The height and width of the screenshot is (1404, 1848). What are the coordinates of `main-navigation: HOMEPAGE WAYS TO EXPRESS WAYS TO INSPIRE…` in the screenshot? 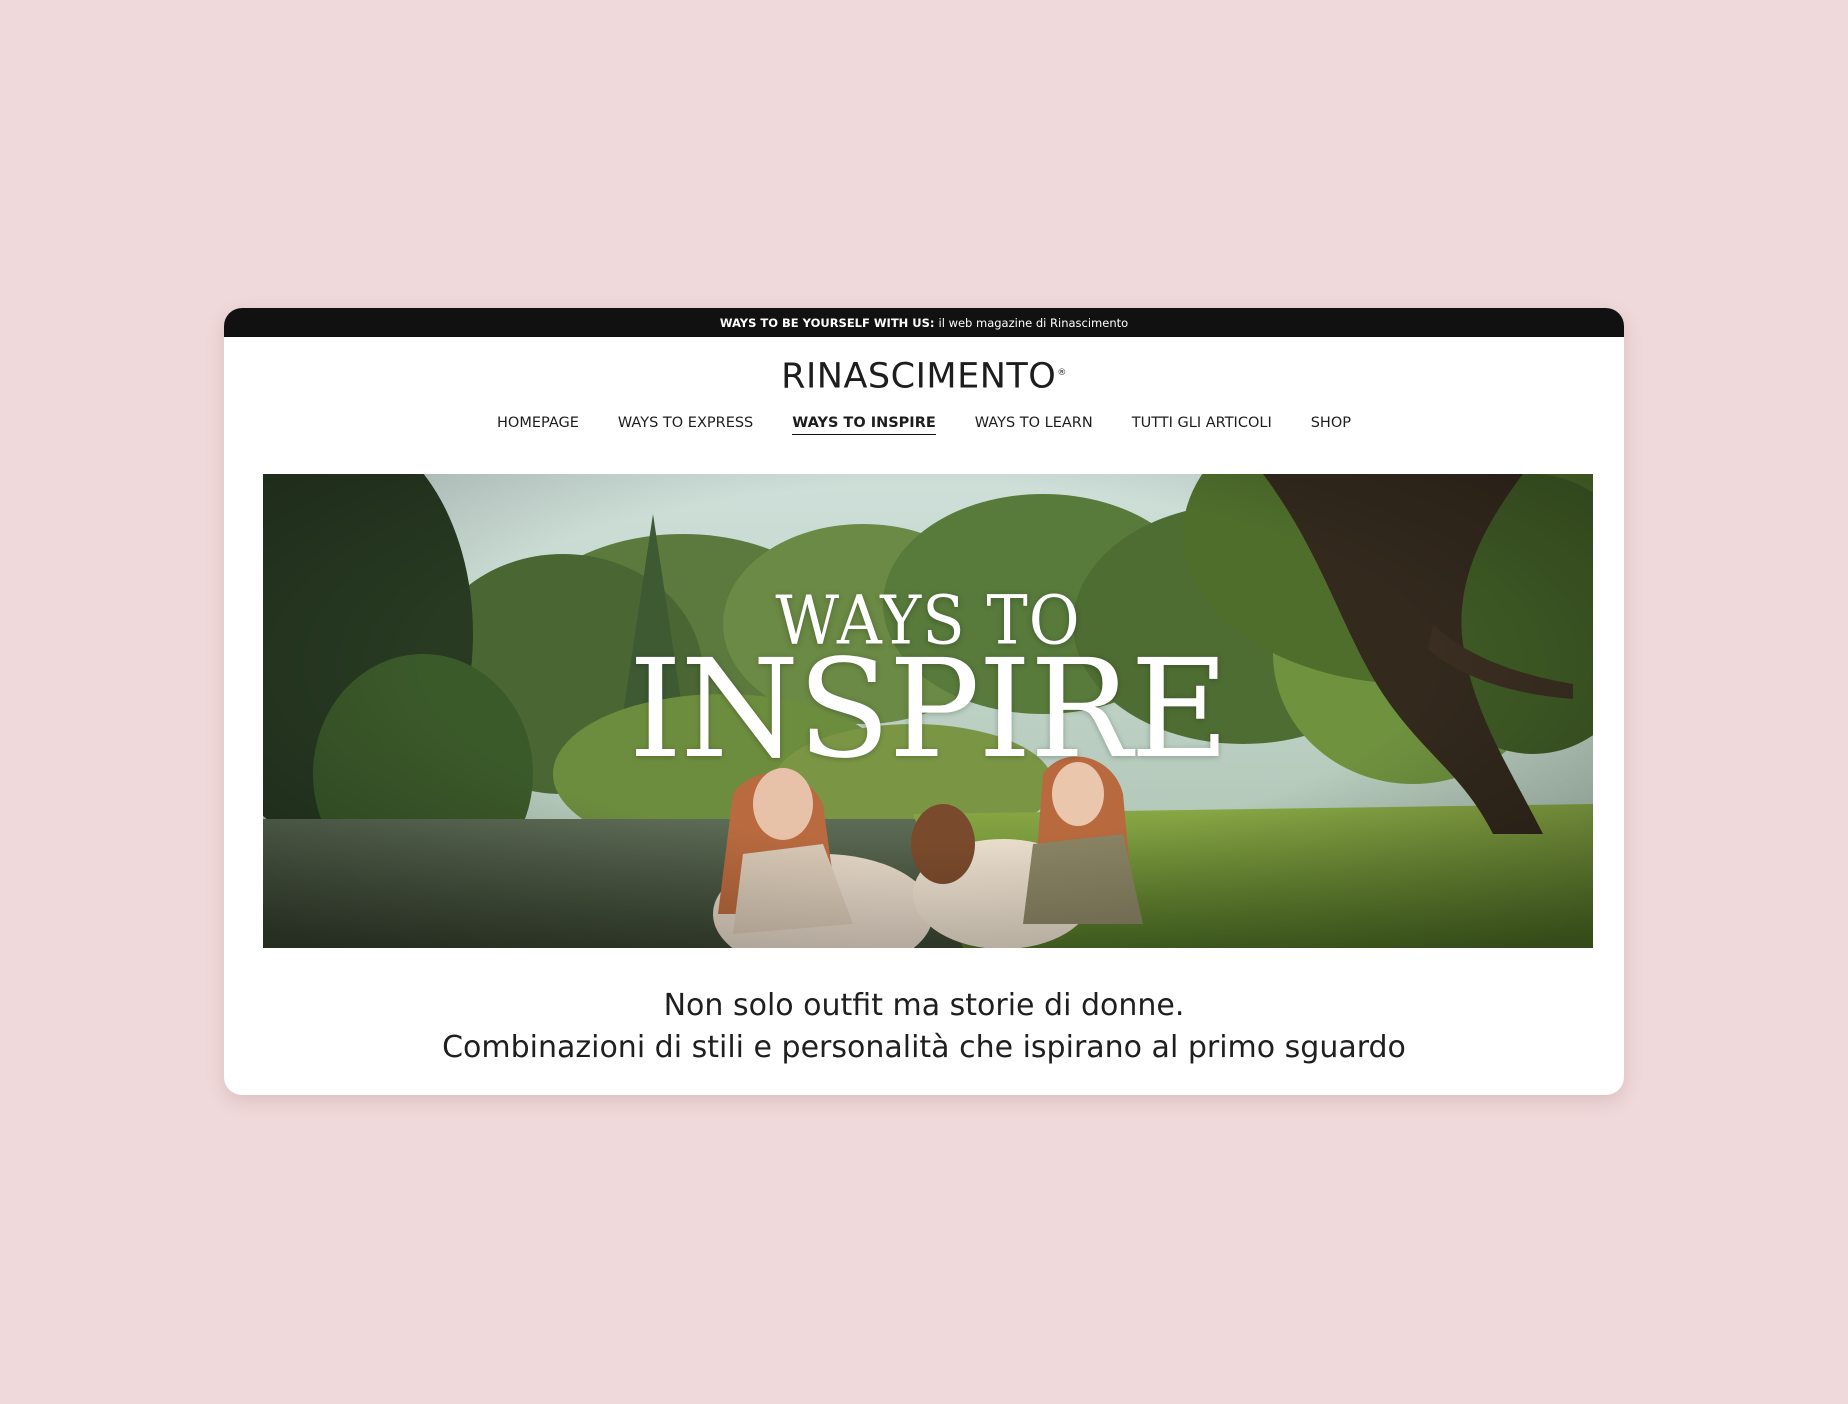 It's located at (924, 425).